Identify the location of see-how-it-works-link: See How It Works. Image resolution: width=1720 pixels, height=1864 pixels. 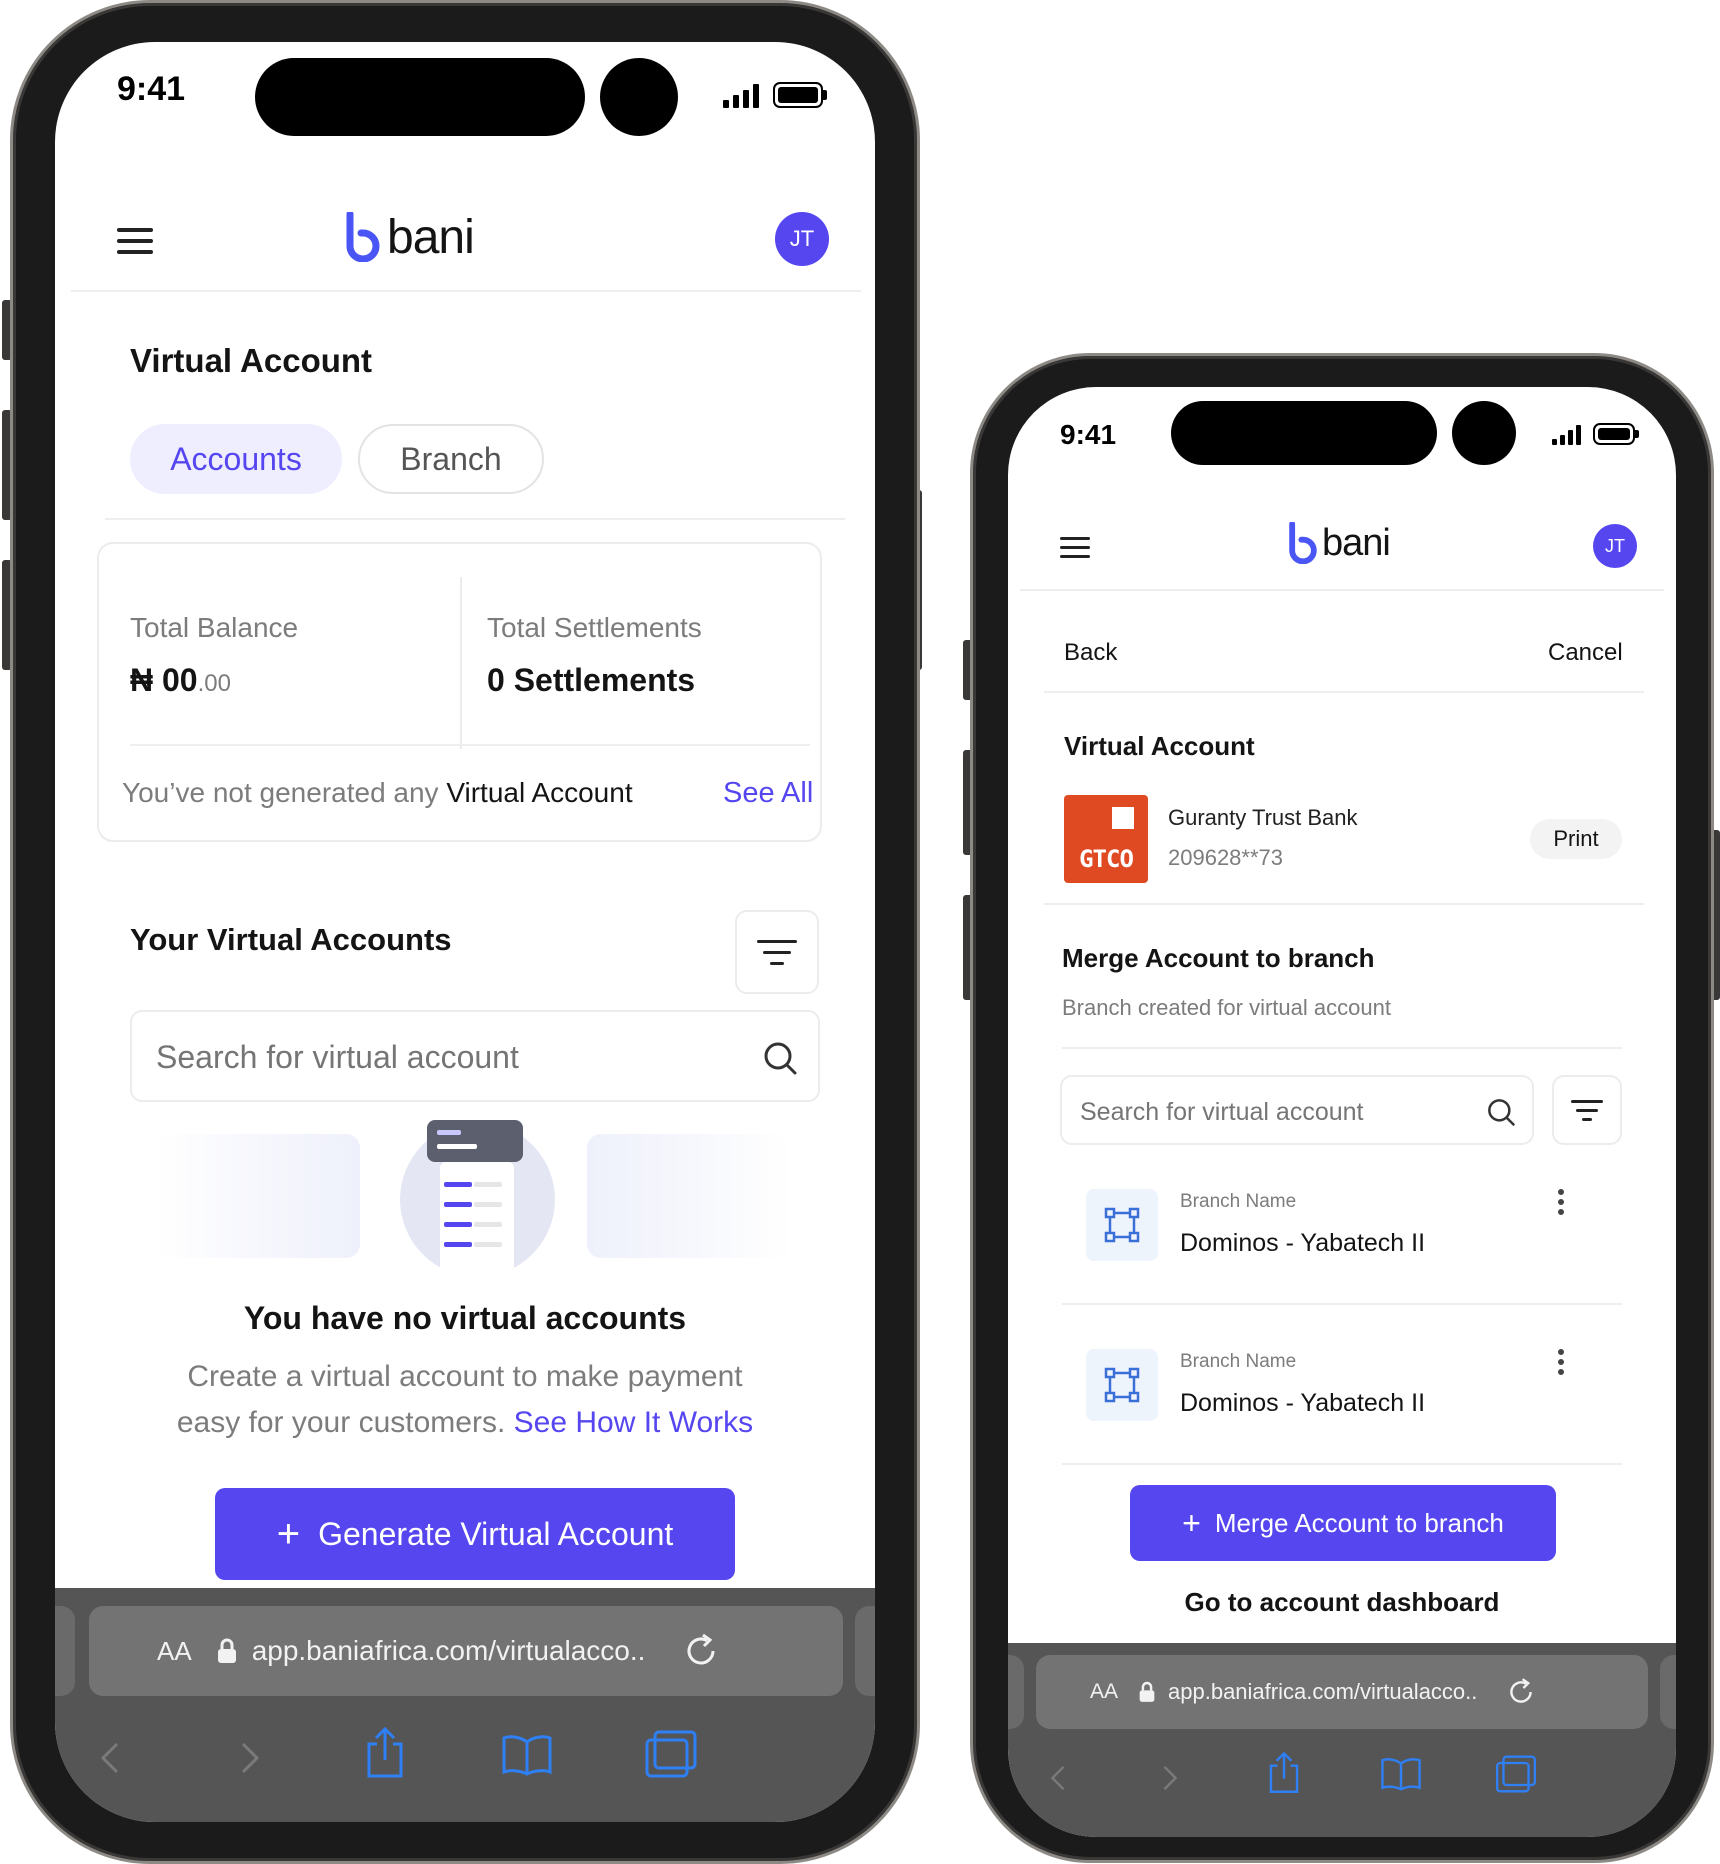
(634, 1422).